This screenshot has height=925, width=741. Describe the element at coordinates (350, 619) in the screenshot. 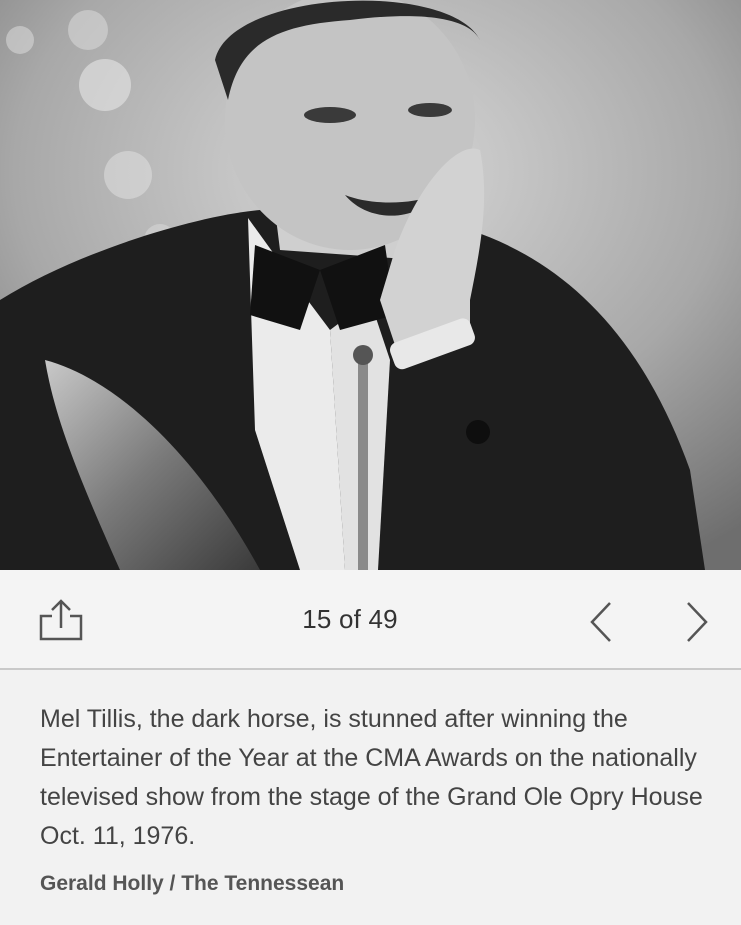

I see `gallery-counter: 15 of 49` at that location.